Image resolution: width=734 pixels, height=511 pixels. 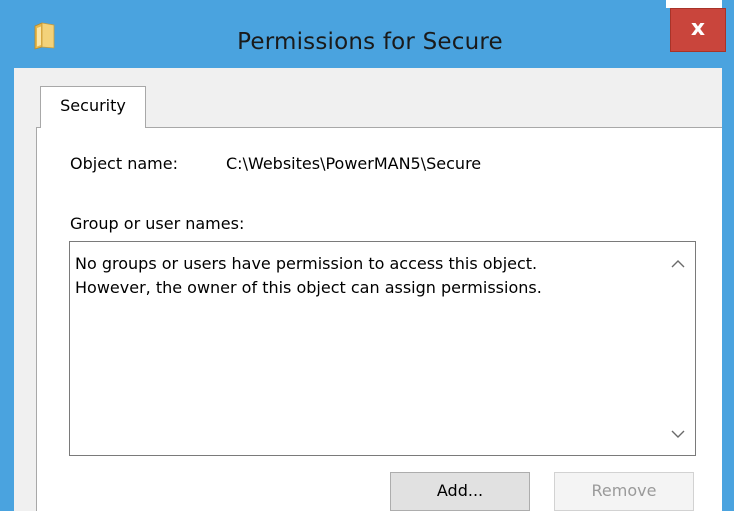 What do you see at coordinates (728, 255) in the screenshot?
I see `window-border-right` at bounding box center [728, 255].